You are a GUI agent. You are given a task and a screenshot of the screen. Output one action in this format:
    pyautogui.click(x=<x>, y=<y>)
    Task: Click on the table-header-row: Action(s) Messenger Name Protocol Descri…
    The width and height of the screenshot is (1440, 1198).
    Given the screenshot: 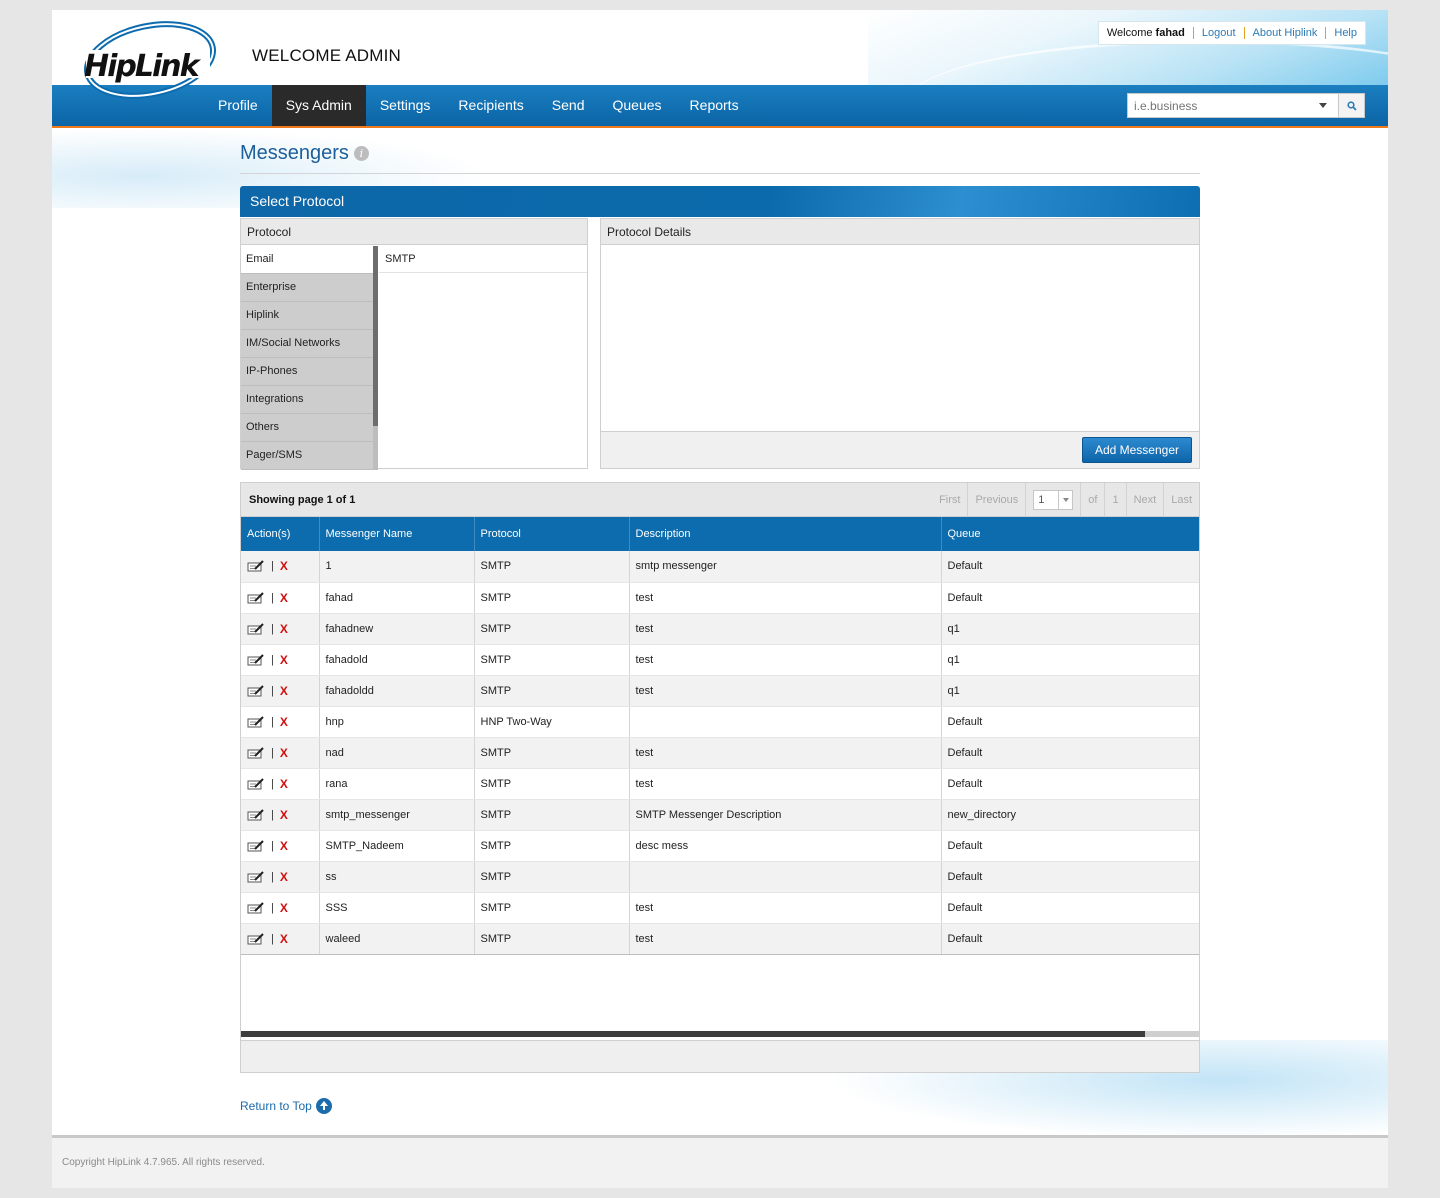 What is the action you would take?
    pyautogui.click(x=720, y=534)
    